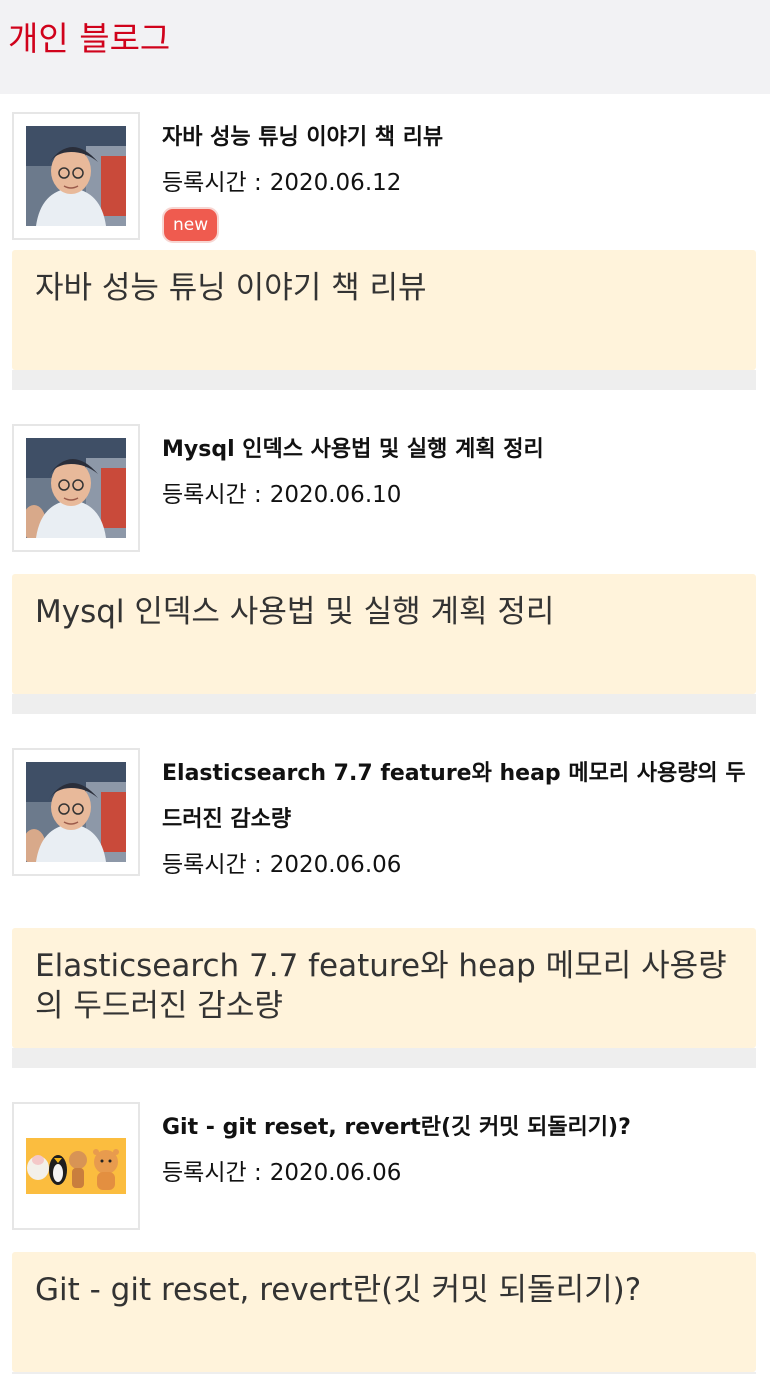 The width and height of the screenshot is (770, 1374). I want to click on app-title: 개인 블로그, so click(389, 39).